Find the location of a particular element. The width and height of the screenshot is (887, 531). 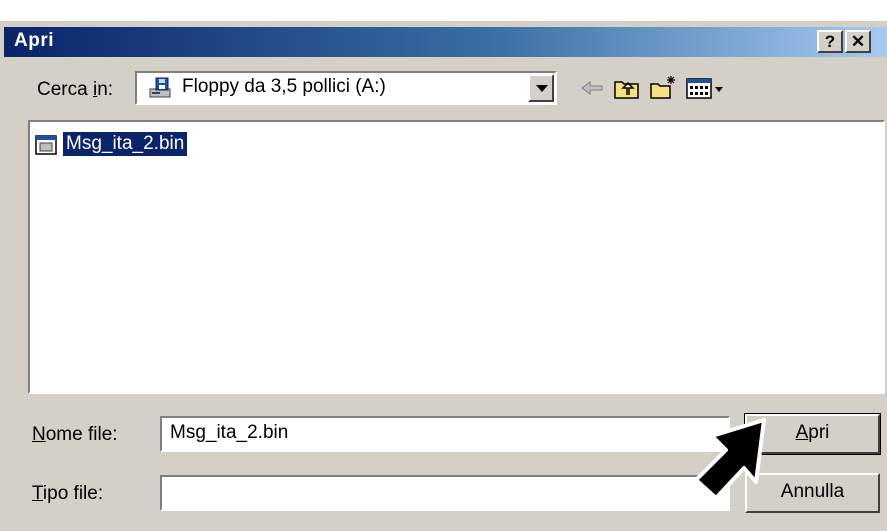

lookin-value: Floppy da 3,5 pollici (A:) is located at coordinates (284, 86).